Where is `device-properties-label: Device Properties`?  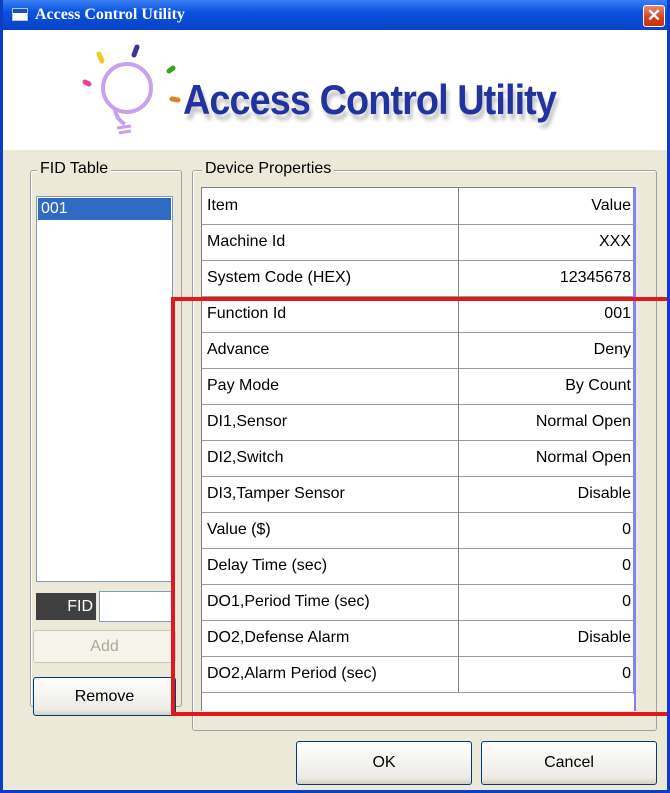
device-properties-label: Device Properties is located at coordinates (268, 169).